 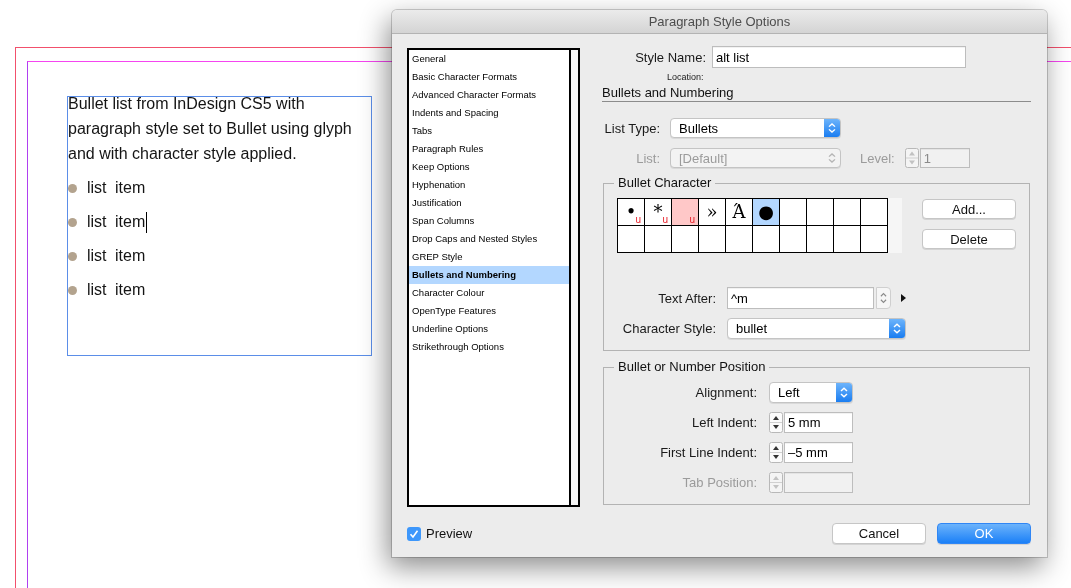 What do you see at coordinates (489, 275) in the screenshot?
I see `category-item: Bullets and Numbering` at bounding box center [489, 275].